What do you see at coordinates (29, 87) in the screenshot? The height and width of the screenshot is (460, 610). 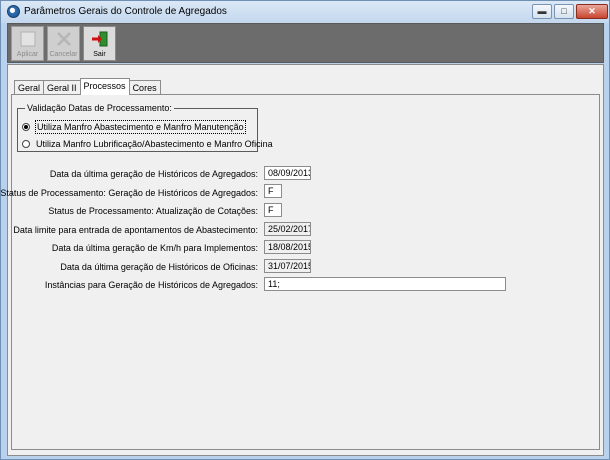 I see `tab-geral: Geral` at bounding box center [29, 87].